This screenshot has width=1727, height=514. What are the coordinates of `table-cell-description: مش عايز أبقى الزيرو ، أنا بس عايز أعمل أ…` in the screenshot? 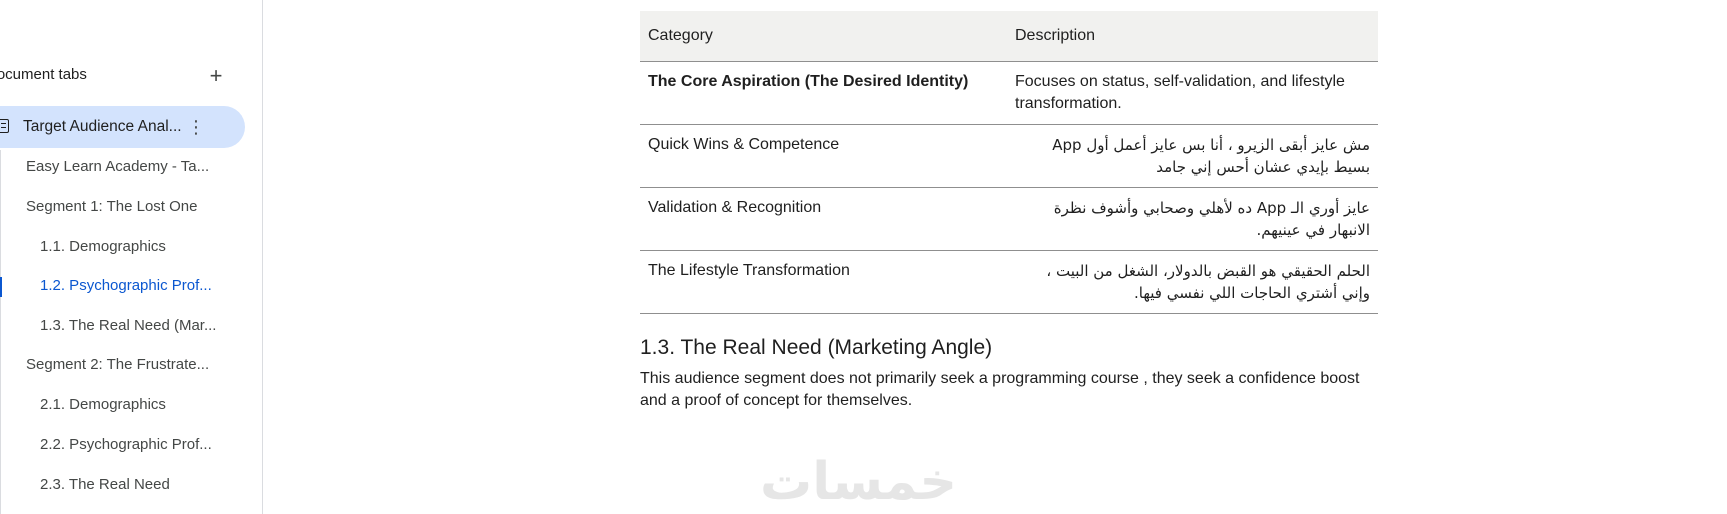 It's located at (1192, 156).